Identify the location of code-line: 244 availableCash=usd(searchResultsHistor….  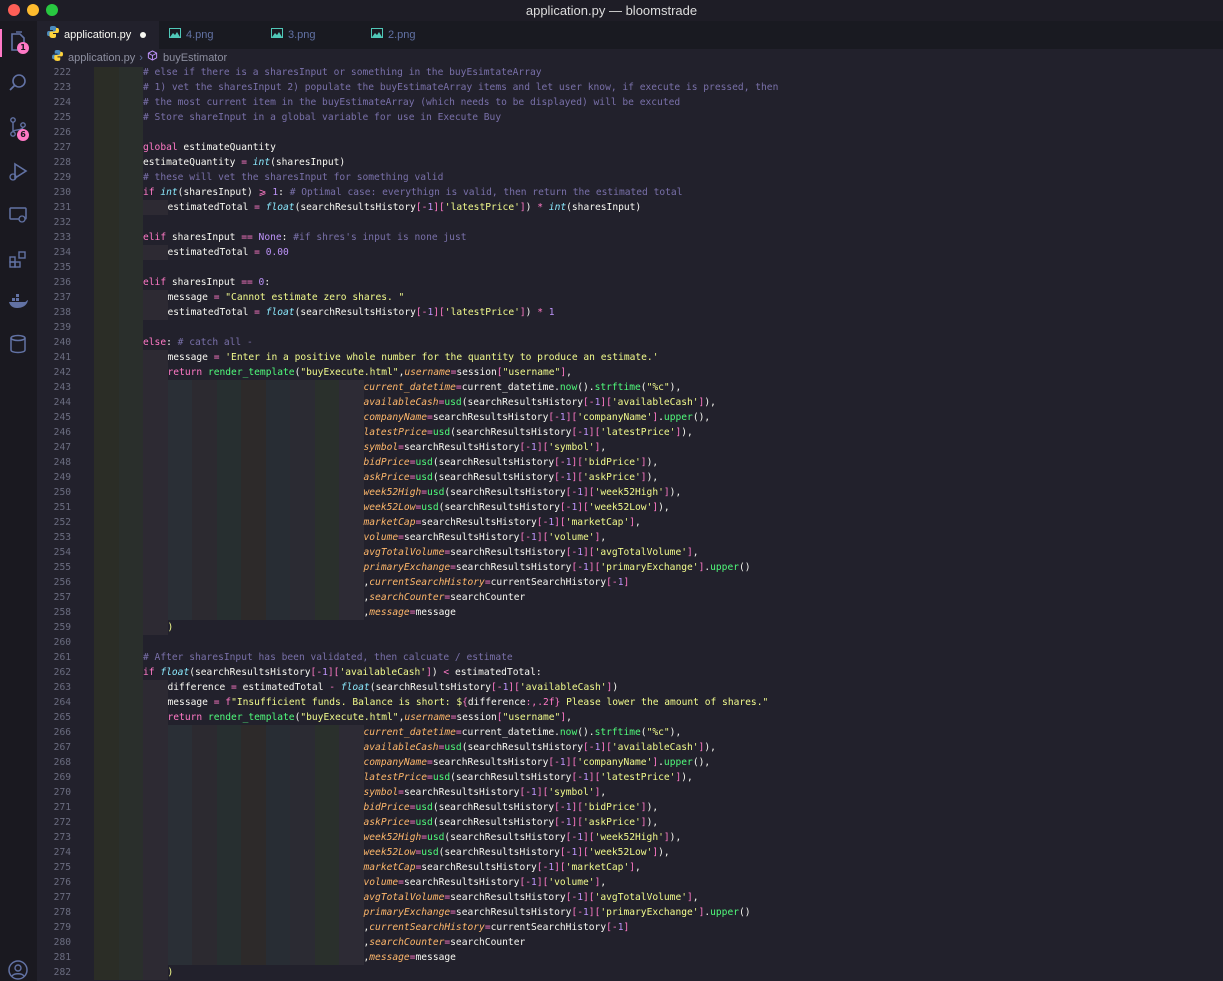
(630, 402).